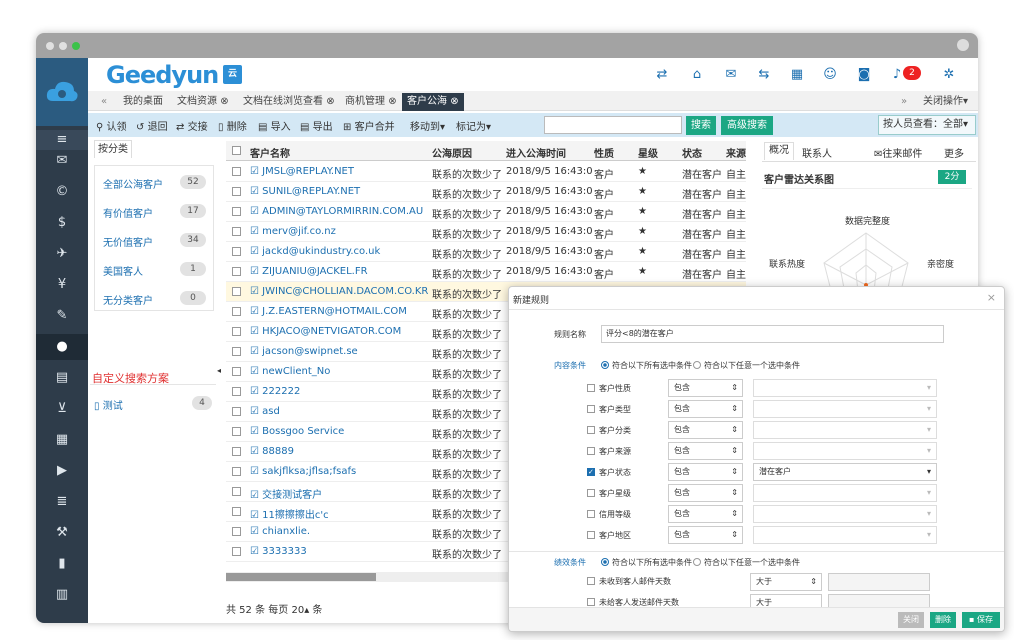 The width and height of the screenshot is (1014, 640). I want to click on rss-icon: ◙, so click(864, 75).